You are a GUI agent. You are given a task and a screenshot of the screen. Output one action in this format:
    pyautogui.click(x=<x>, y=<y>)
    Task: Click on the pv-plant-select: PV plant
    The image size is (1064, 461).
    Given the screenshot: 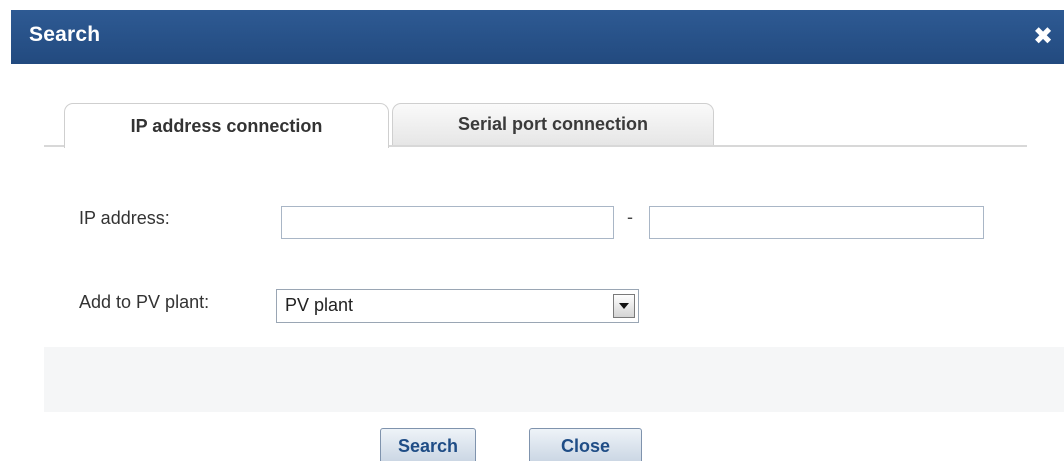 What is the action you would take?
    pyautogui.click(x=457, y=306)
    